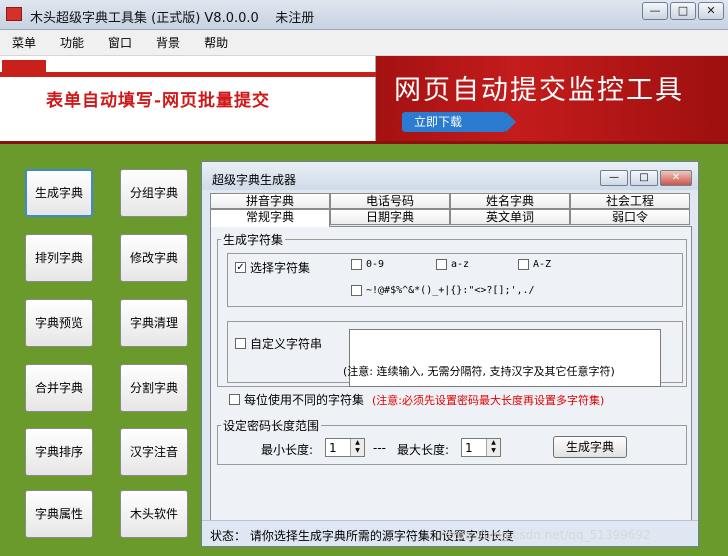 This screenshot has height=556, width=728. What do you see at coordinates (630, 201) in the screenshot?
I see `tab-social-engineering: 社会工程` at bounding box center [630, 201].